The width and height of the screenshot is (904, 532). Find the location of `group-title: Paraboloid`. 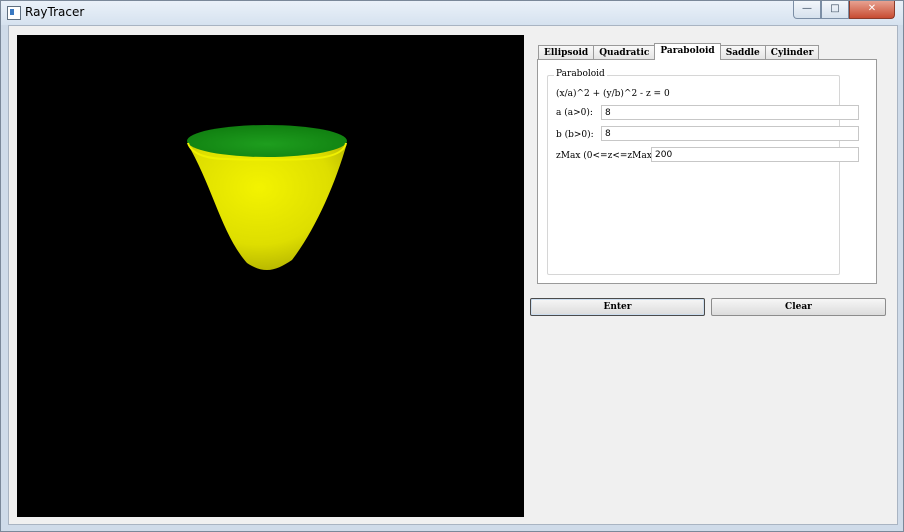

group-title: Paraboloid is located at coordinates (580, 74).